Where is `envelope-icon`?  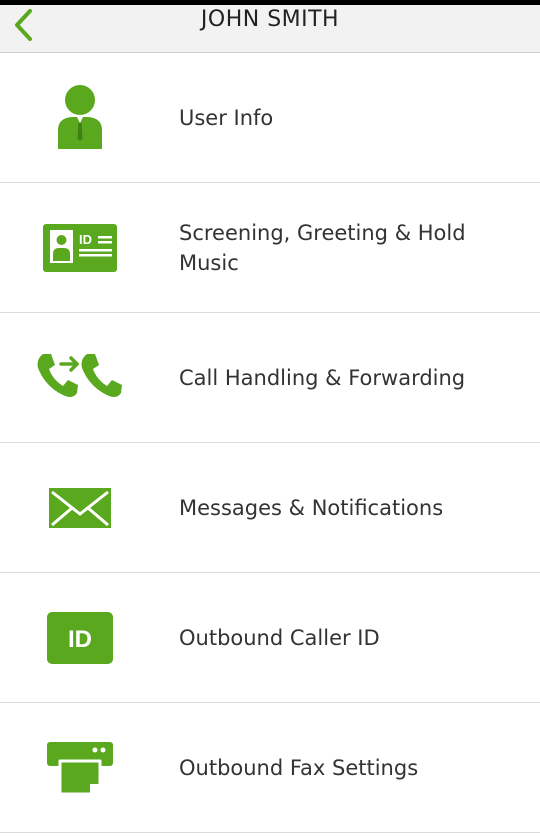
envelope-icon is located at coordinates (80, 508).